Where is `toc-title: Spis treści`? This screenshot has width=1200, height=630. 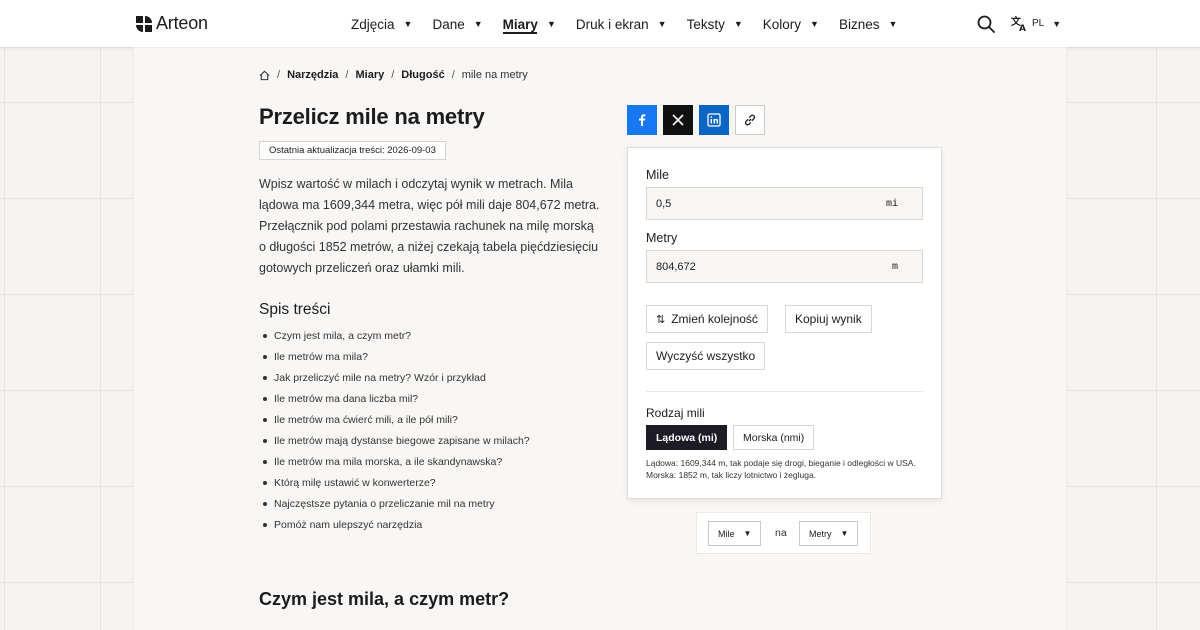 toc-title: Spis treści is located at coordinates (295, 309).